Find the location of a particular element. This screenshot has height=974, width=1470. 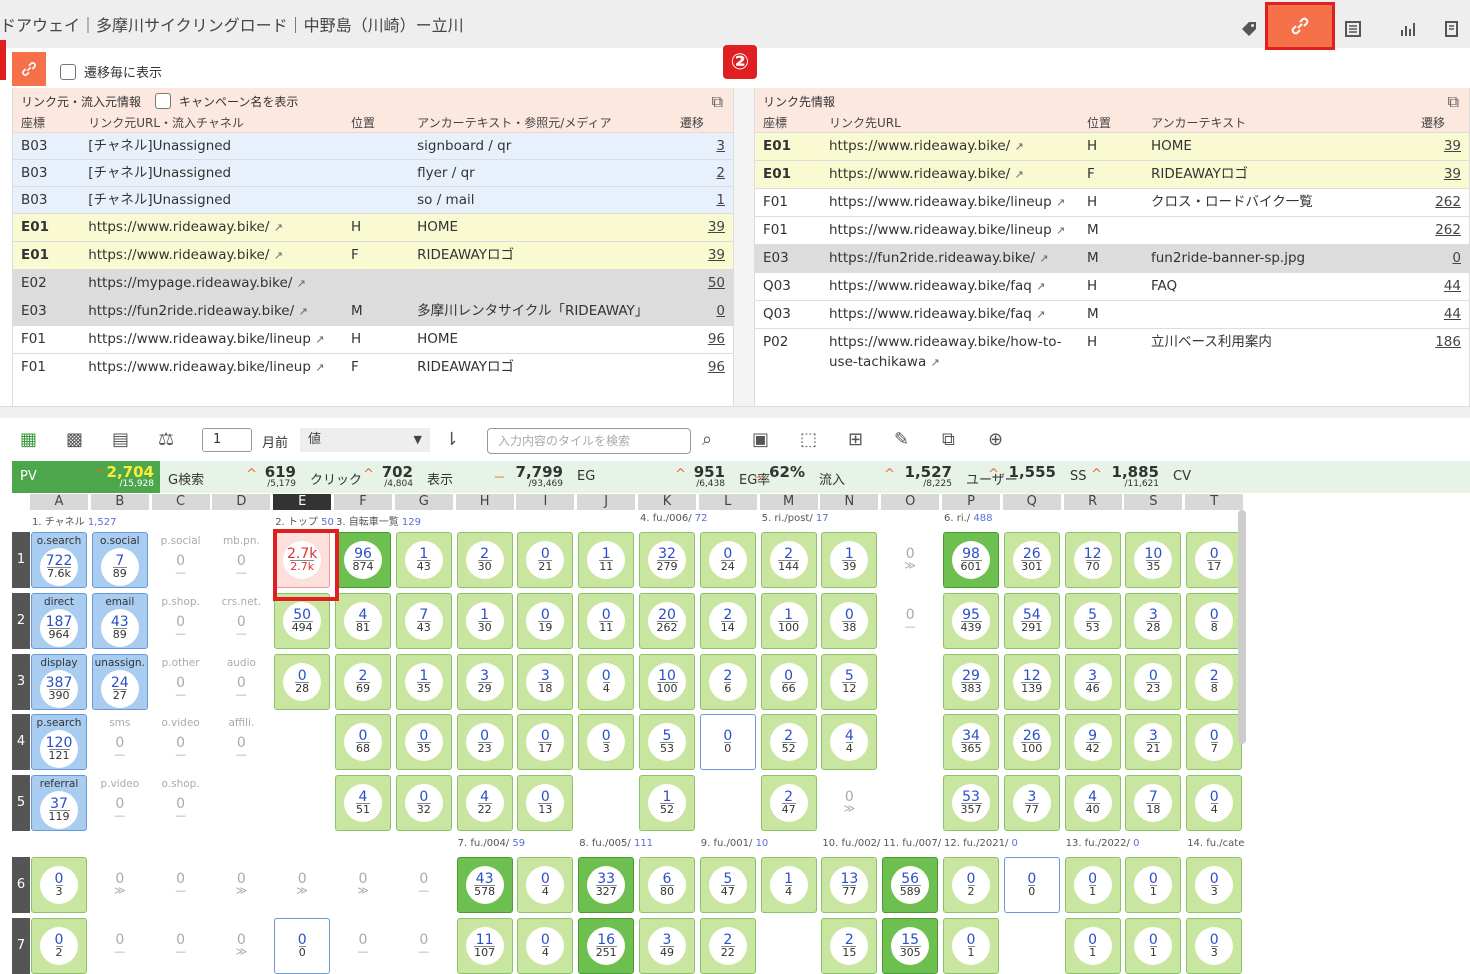

tile: 50 494 is located at coordinates (302, 621).